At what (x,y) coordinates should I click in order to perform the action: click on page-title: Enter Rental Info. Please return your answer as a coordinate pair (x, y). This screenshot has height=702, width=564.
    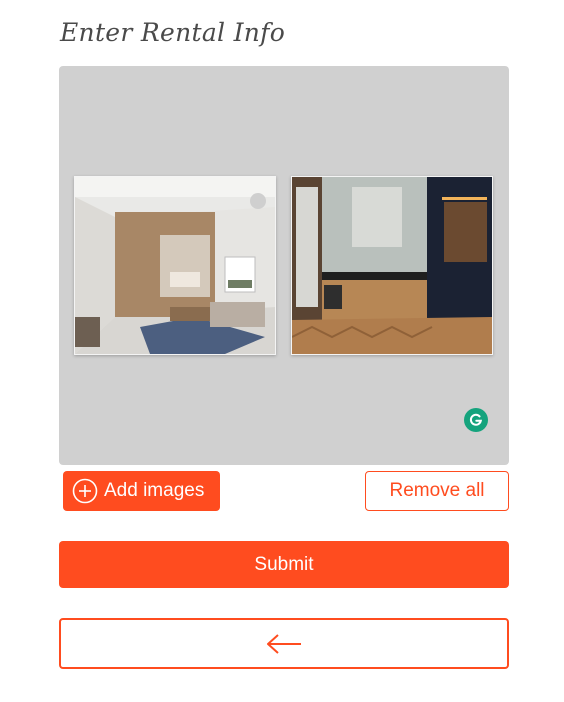
    Looking at the image, I should click on (173, 32).